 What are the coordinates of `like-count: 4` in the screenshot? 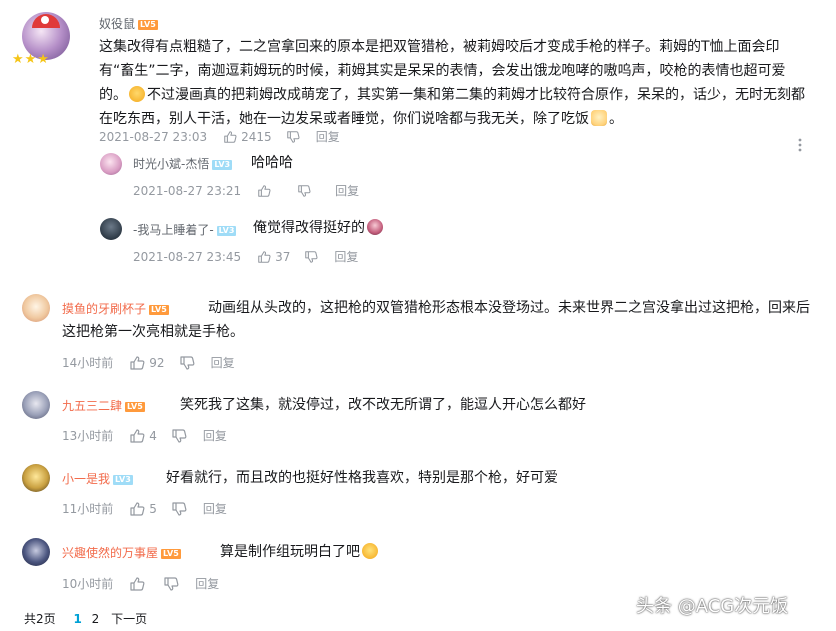 It's located at (153, 435).